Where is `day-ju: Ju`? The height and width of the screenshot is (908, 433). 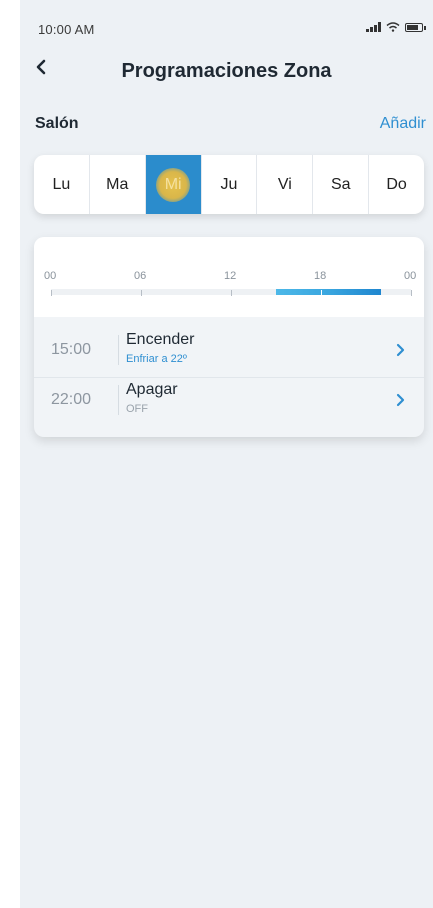 day-ju: Ju is located at coordinates (230, 184).